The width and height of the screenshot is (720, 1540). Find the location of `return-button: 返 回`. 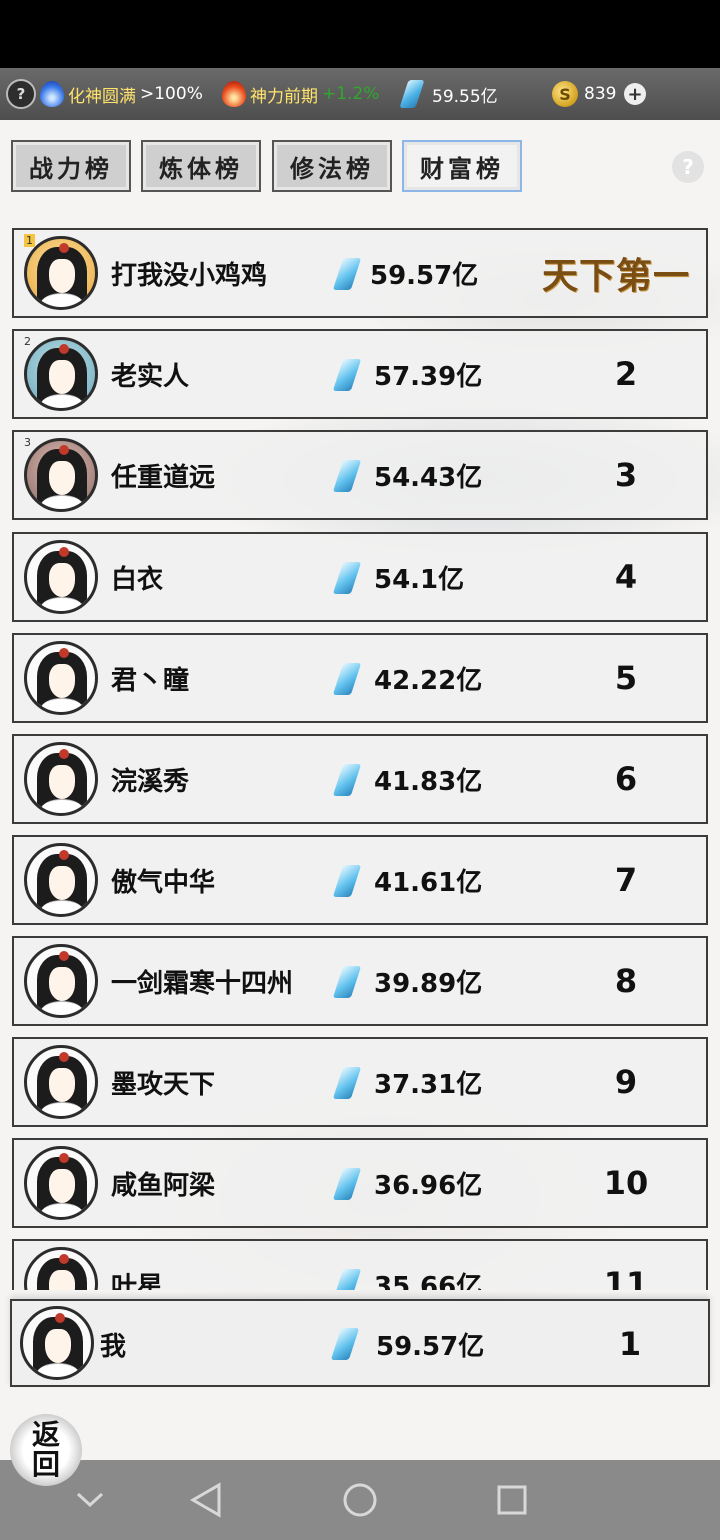

return-button: 返 回 is located at coordinates (46, 1450).